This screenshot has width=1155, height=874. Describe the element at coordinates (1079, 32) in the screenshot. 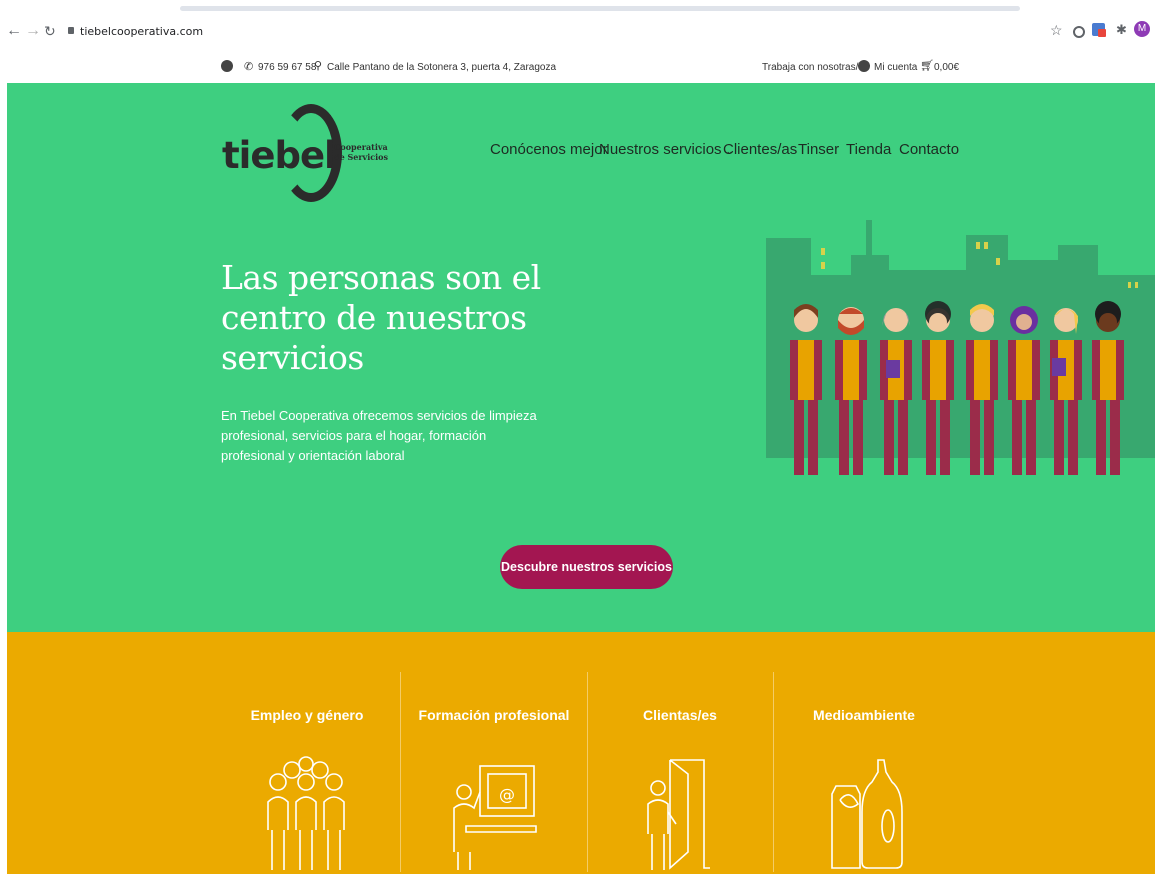

I see `extension-circle-icon` at that location.